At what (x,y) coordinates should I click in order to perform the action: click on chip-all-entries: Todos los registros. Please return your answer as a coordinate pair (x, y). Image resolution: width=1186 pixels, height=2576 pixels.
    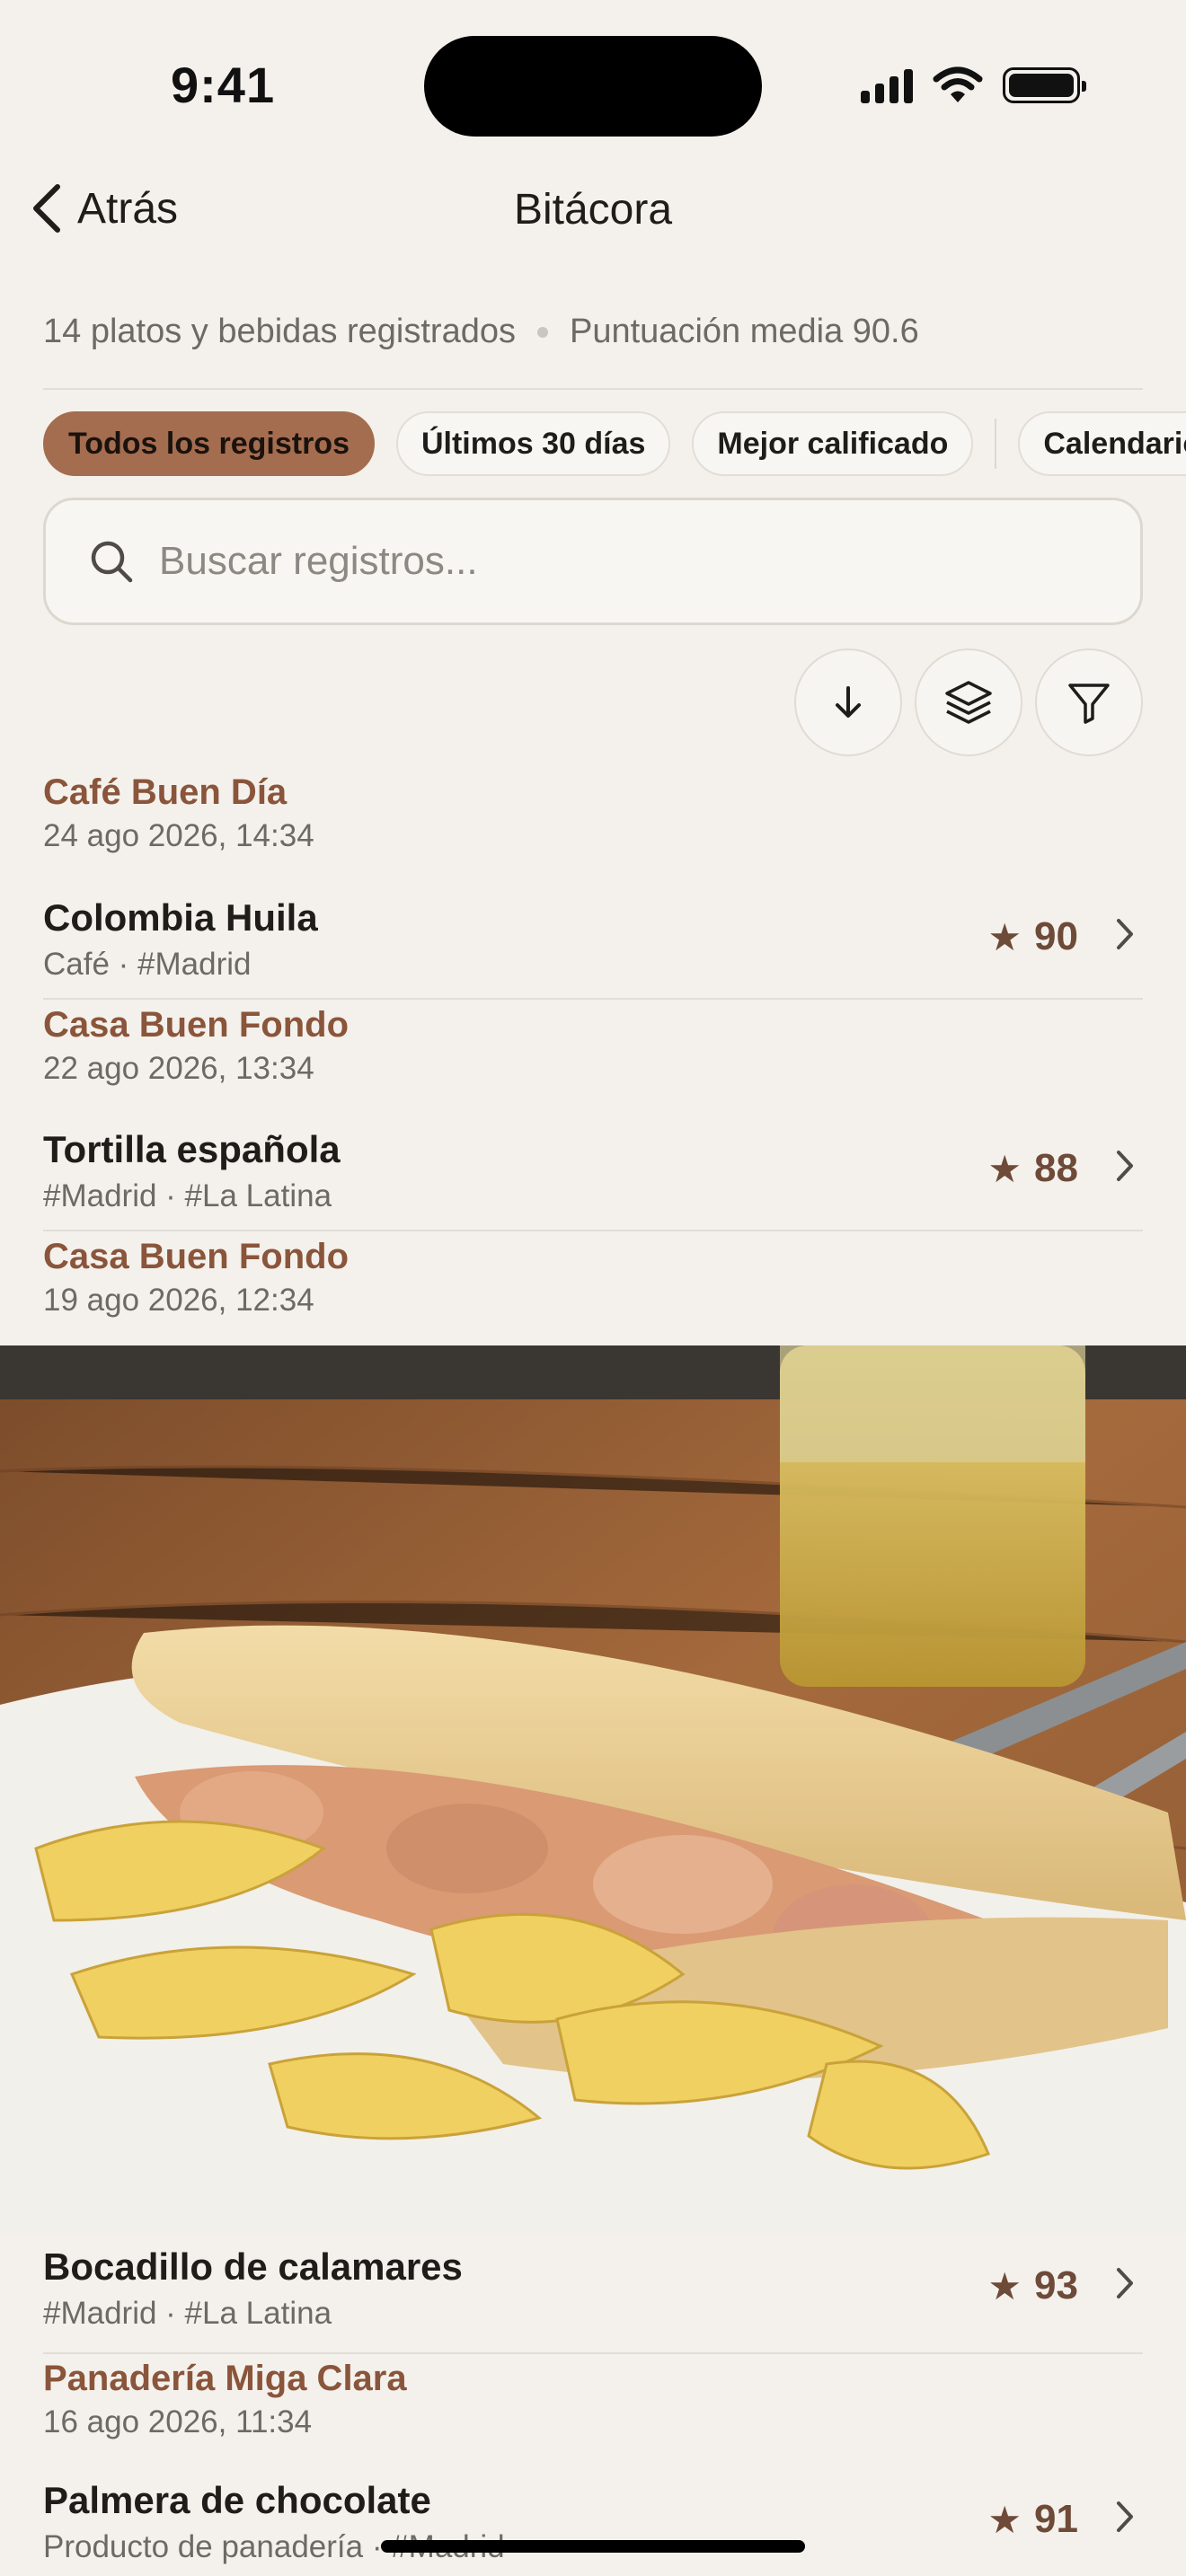
    Looking at the image, I should click on (209, 443).